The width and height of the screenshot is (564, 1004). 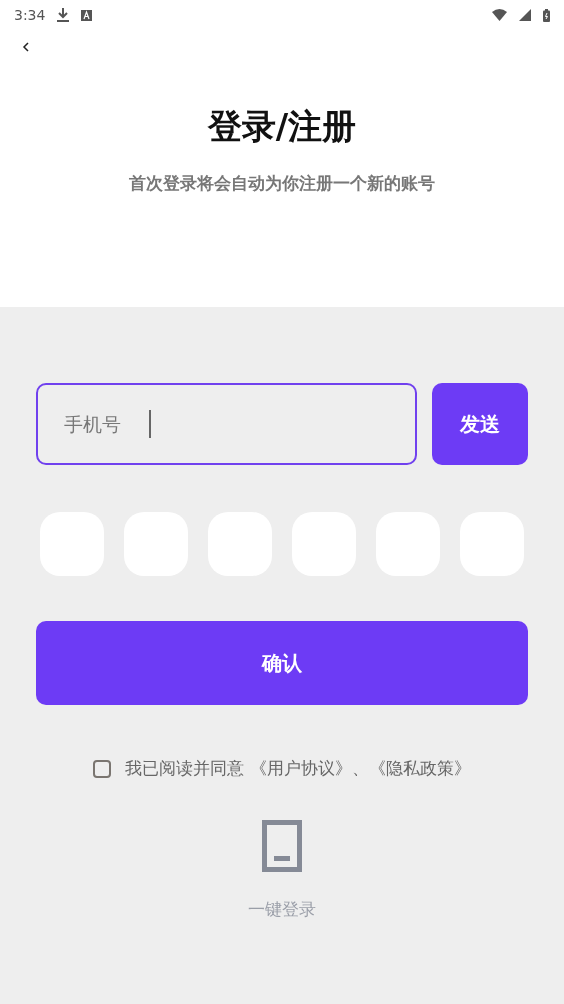 What do you see at coordinates (282, 663) in the screenshot?
I see `confirm-button: 确认` at bounding box center [282, 663].